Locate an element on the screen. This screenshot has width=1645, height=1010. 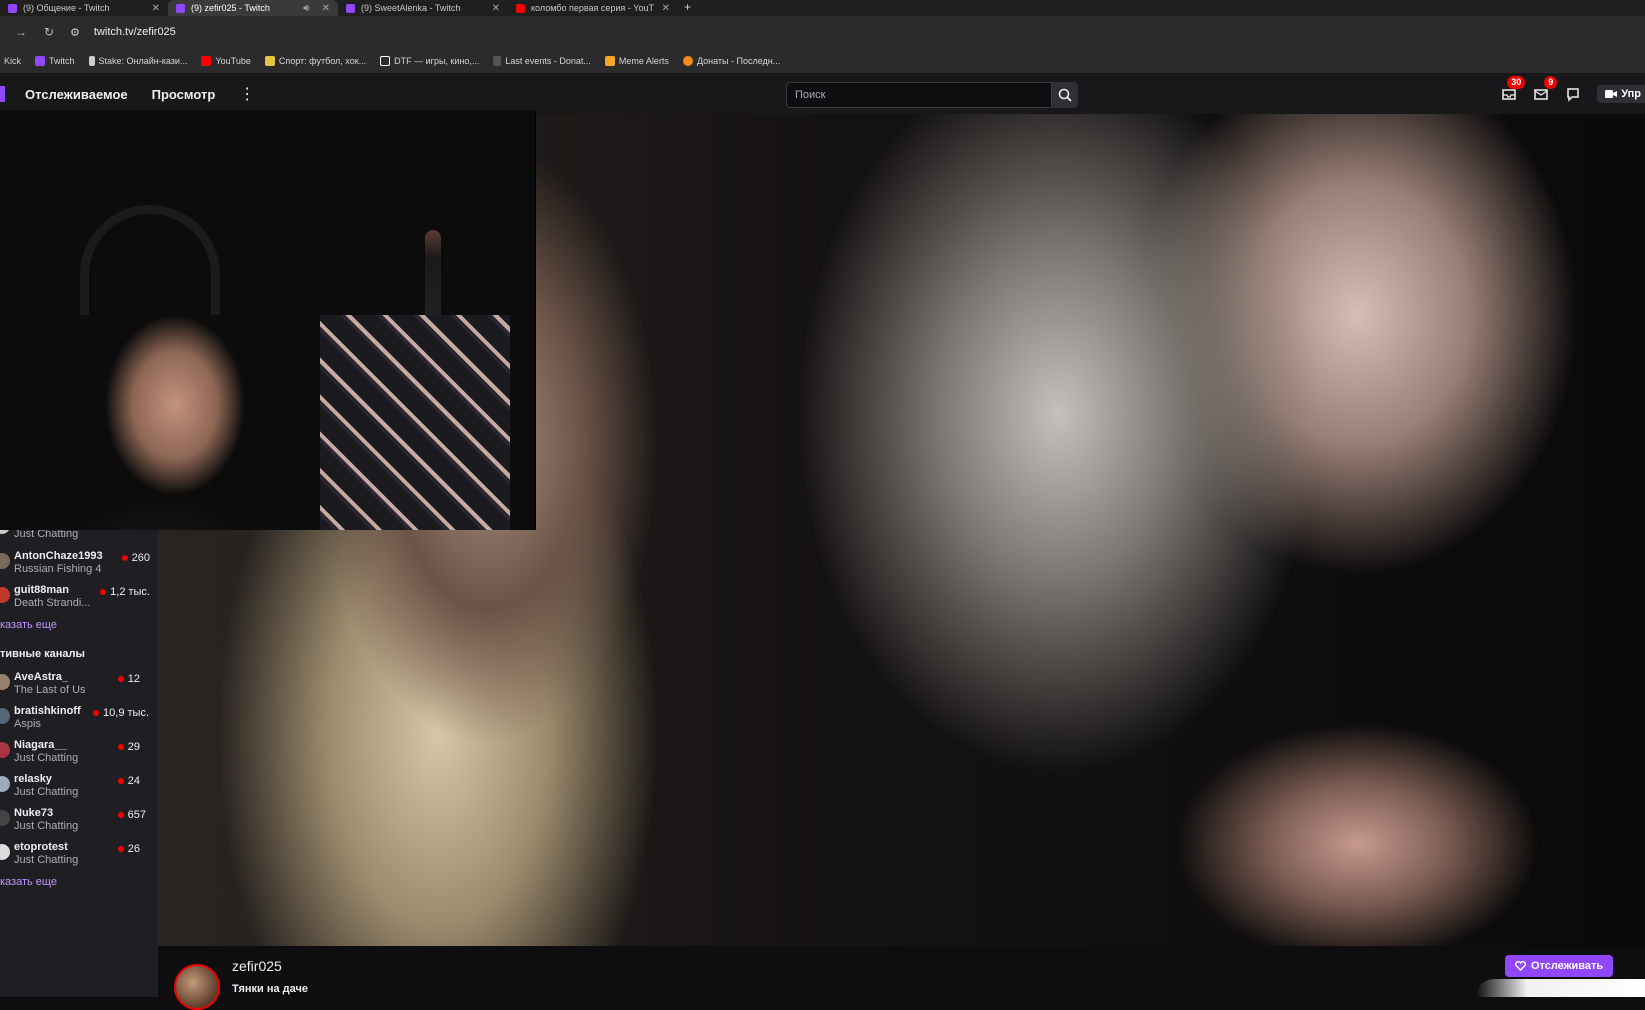
sidebar-channel-game: Russian Fishing 4 is located at coordinates (58, 569).